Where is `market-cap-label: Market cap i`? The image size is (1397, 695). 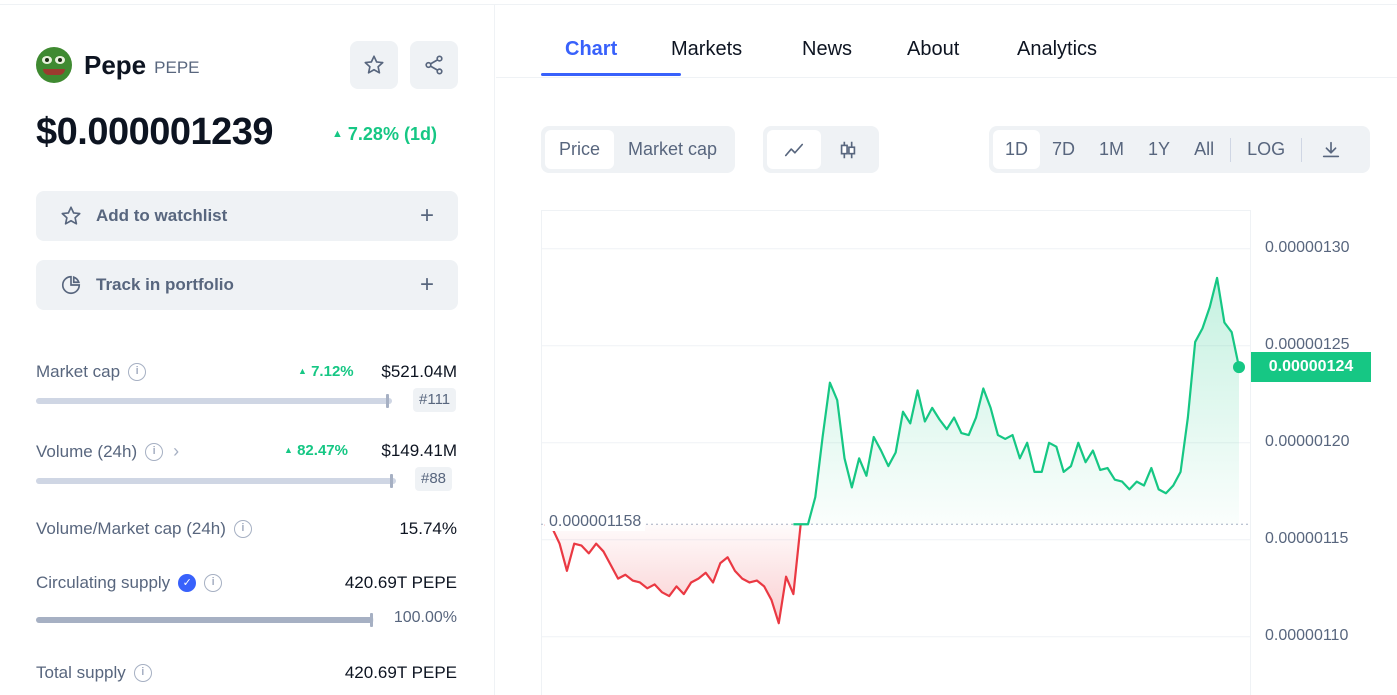
market-cap-label: Market cap i is located at coordinates (91, 372).